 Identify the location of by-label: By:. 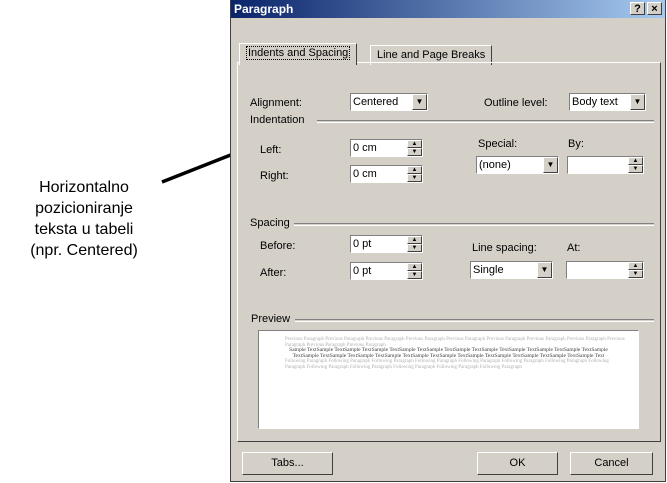
(576, 144).